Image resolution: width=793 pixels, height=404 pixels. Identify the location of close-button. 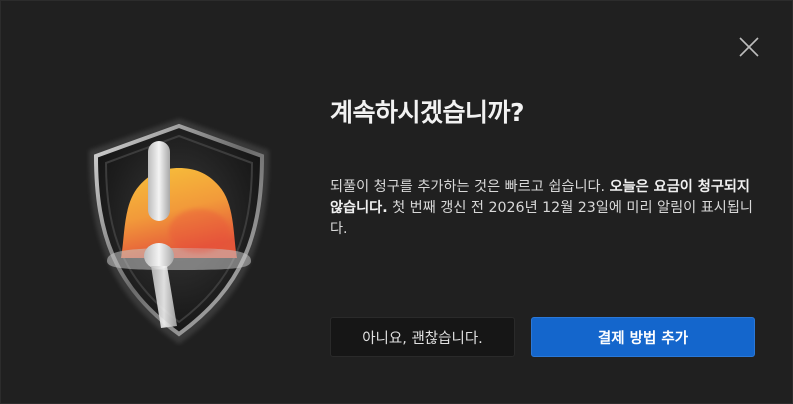
(749, 47).